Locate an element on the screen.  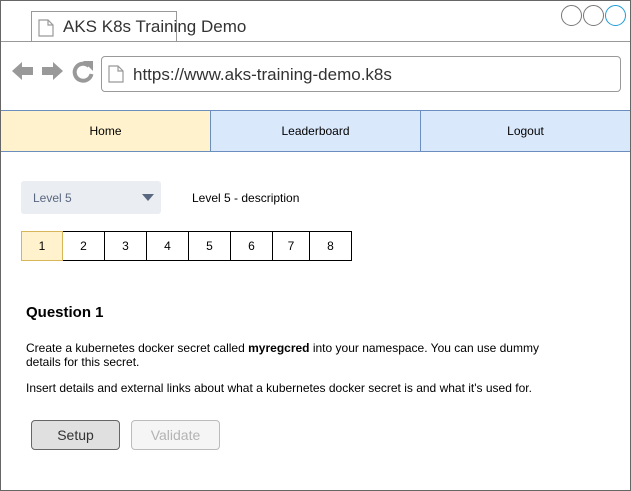
back-arrow-icon is located at coordinates (22, 71).